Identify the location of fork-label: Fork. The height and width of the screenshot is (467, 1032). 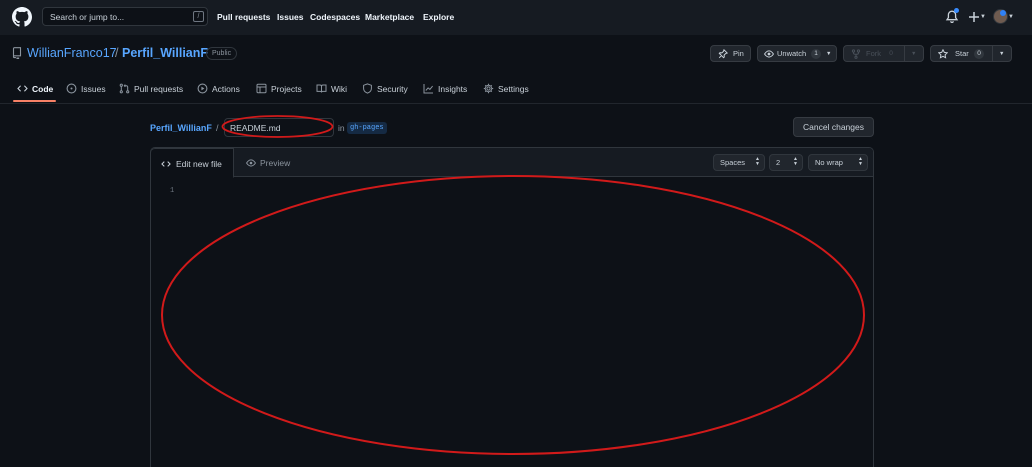
(873, 53).